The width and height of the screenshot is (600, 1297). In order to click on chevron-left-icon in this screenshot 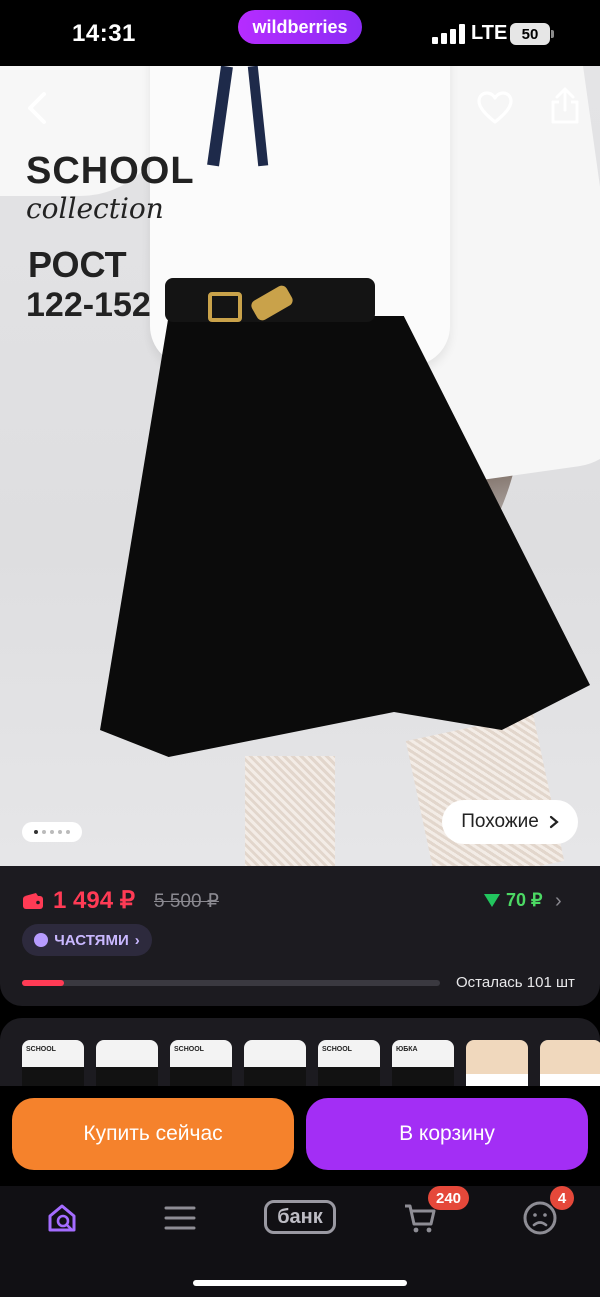, I will do `click(37, 108)`.